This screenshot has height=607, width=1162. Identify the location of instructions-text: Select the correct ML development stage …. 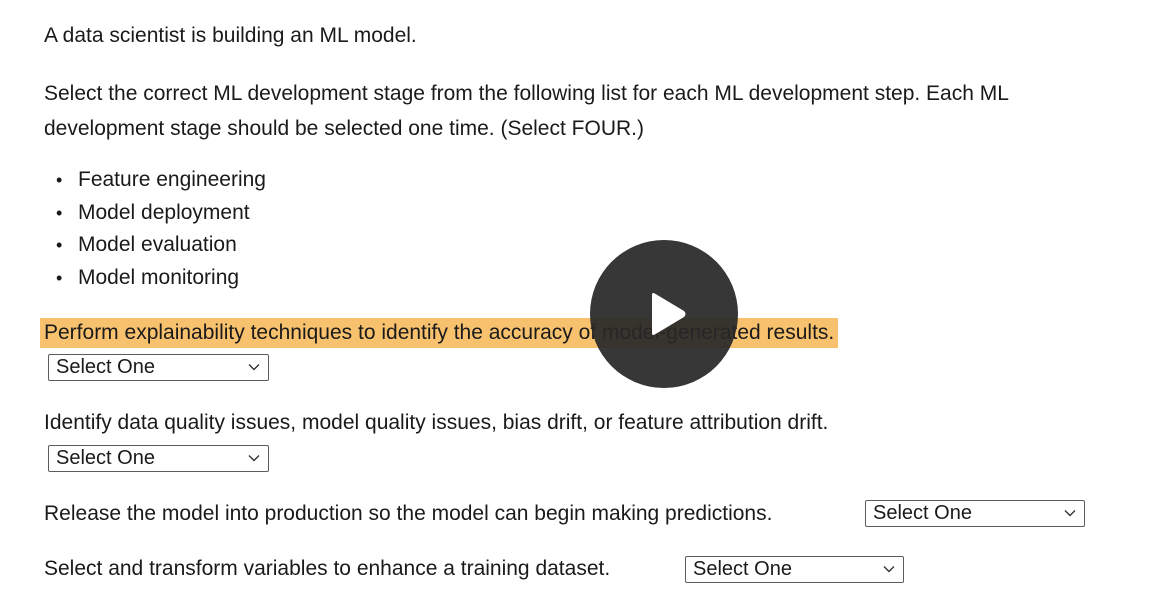
(526, 111).